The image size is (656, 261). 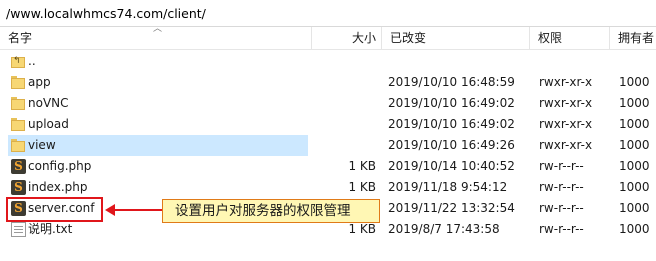 I want to click on column-name-header: 名字 ︿, so click(x=156, y=36).